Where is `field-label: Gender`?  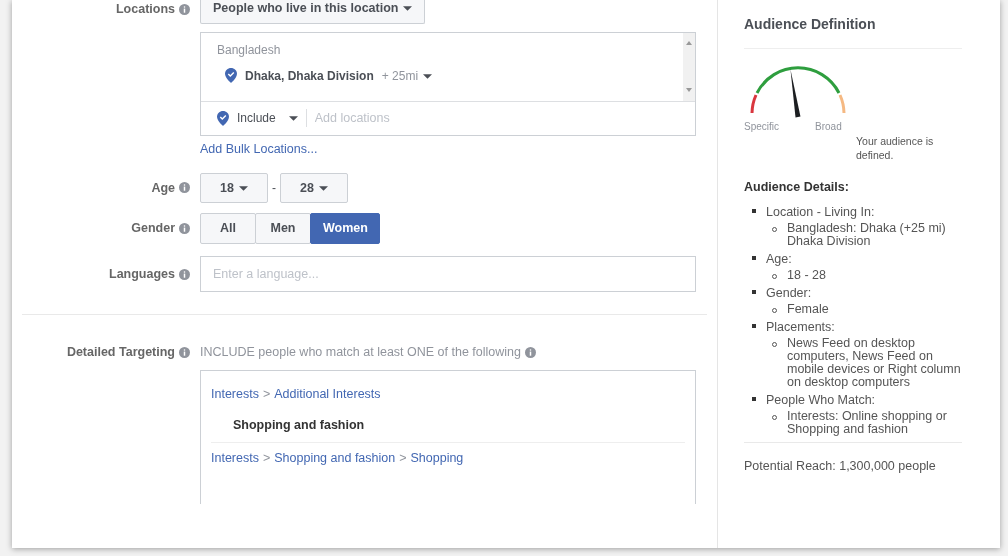
field-label: Gender is located at coordinates (153, 229).